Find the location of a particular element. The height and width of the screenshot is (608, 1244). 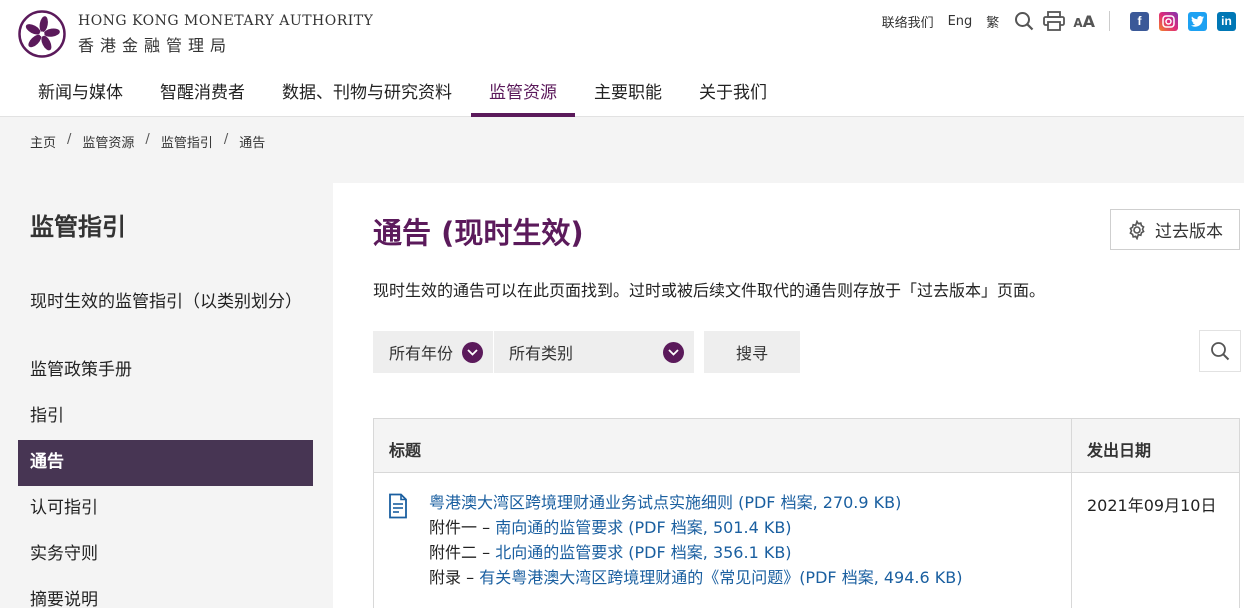

hkma-logo-icon is located at coordinates (42, 34).